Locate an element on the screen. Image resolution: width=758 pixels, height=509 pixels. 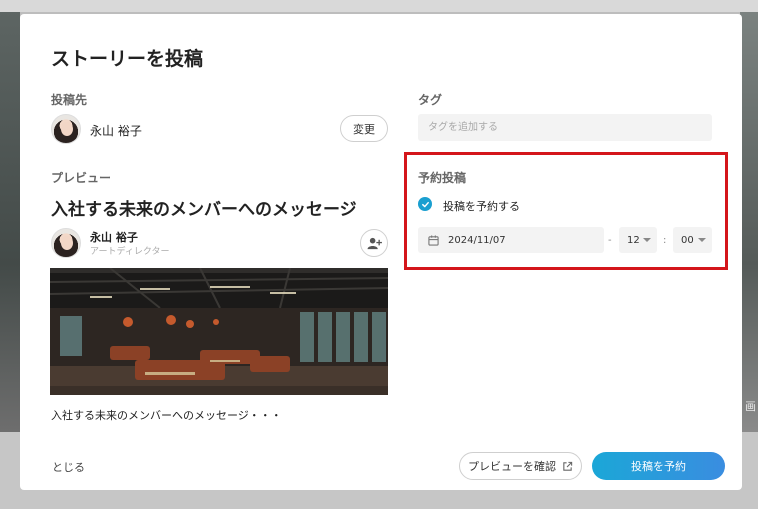
schedule-checkbox-label: 投稿を予約する is located at coordinates (481, 206).